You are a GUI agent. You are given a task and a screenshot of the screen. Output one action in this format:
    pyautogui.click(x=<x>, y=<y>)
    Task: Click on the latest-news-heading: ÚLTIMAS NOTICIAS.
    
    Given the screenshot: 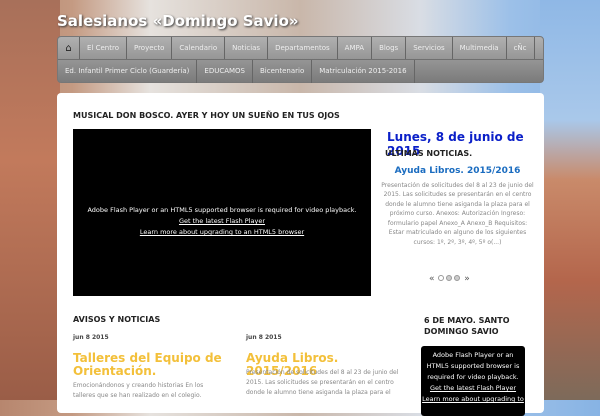 What is the action you would take?
    pyautogui.click(x=429, y=153)
    